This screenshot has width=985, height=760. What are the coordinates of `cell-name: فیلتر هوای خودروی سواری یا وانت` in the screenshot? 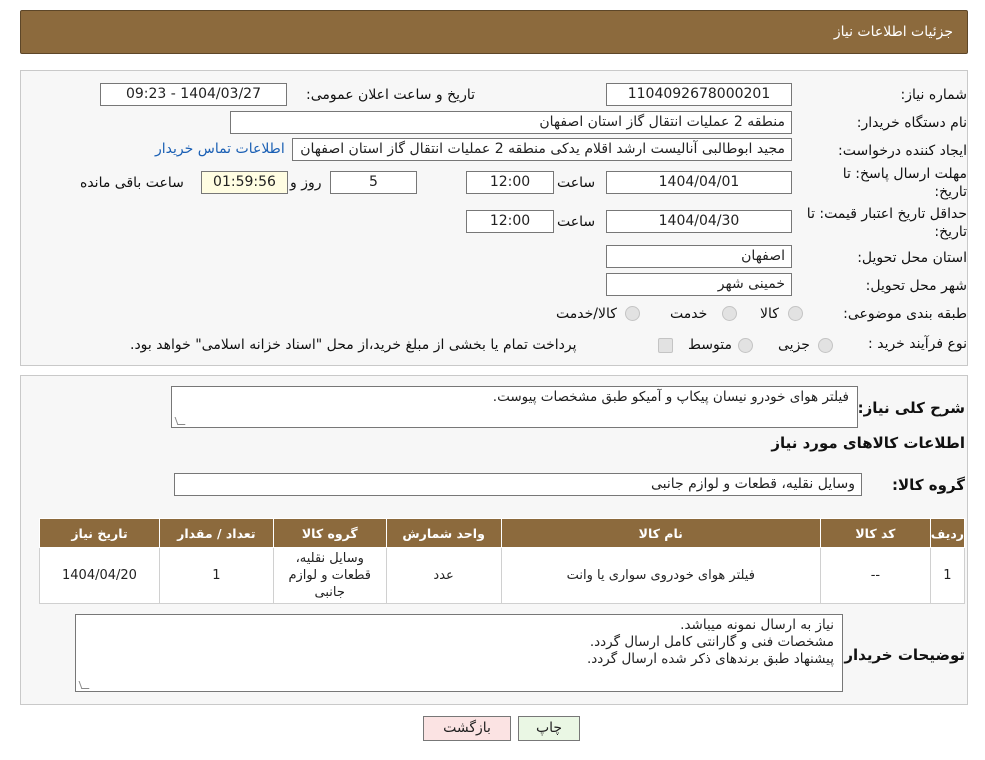 It's located at (660, 575).